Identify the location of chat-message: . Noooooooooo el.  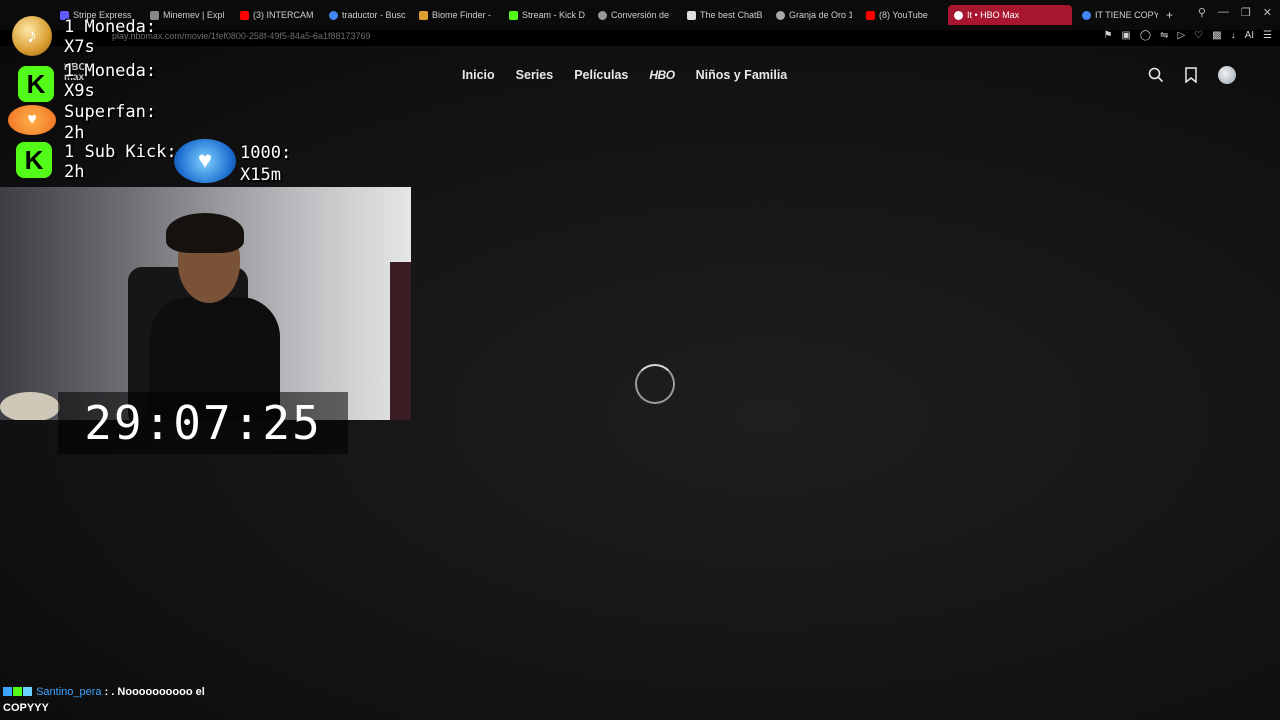
(158, 692).